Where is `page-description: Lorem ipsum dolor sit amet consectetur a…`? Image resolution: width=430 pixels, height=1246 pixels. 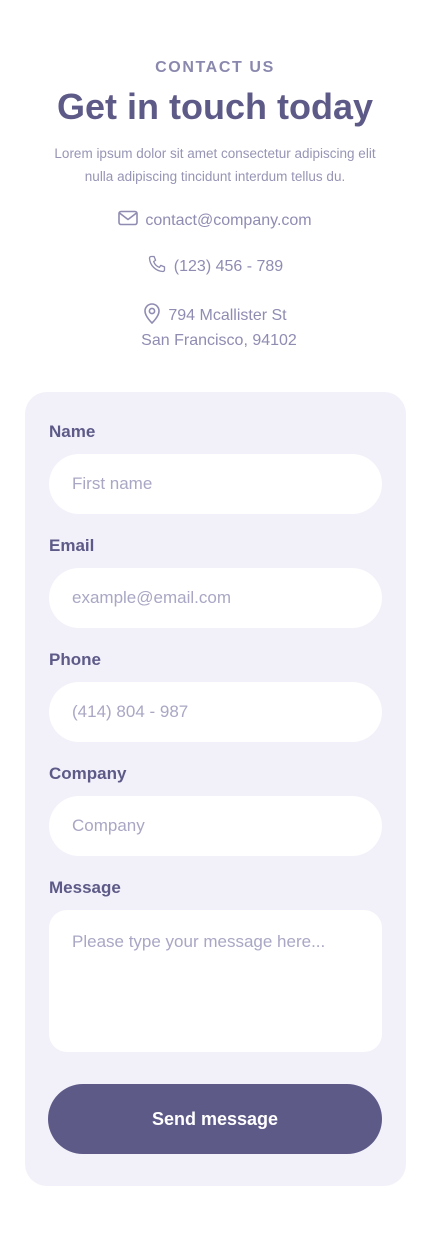 page-description: Lorem ipsum dolor sit amet consectetur a… is located at coordinates (215, 165).